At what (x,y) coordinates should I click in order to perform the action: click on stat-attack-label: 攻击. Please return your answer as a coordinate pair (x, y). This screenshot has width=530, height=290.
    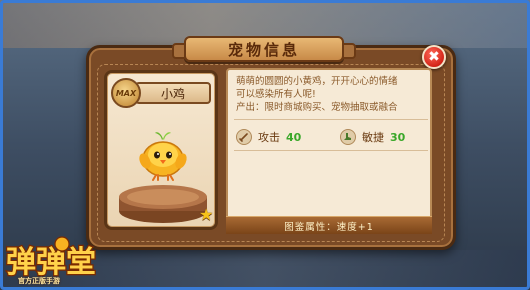
    Looking at the image, I should click on (269, 137).